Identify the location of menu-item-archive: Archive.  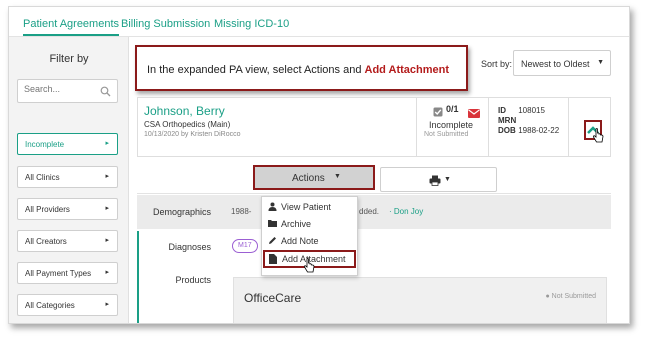
(309, 224).